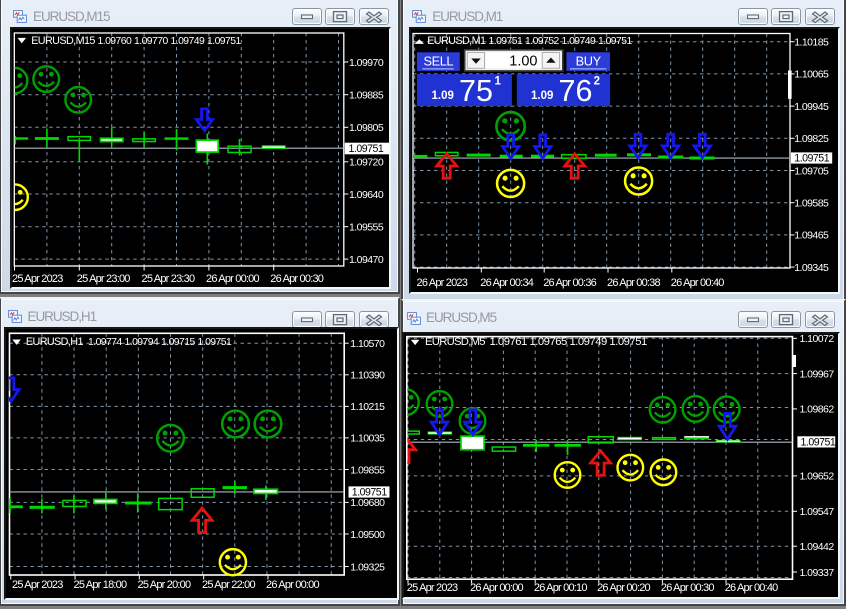 The image size is (846, 609). What do you see at coordinates (367, 376) in the screenshot?
I see `svg-text: 1.10390` at bounding box center [367, 376].